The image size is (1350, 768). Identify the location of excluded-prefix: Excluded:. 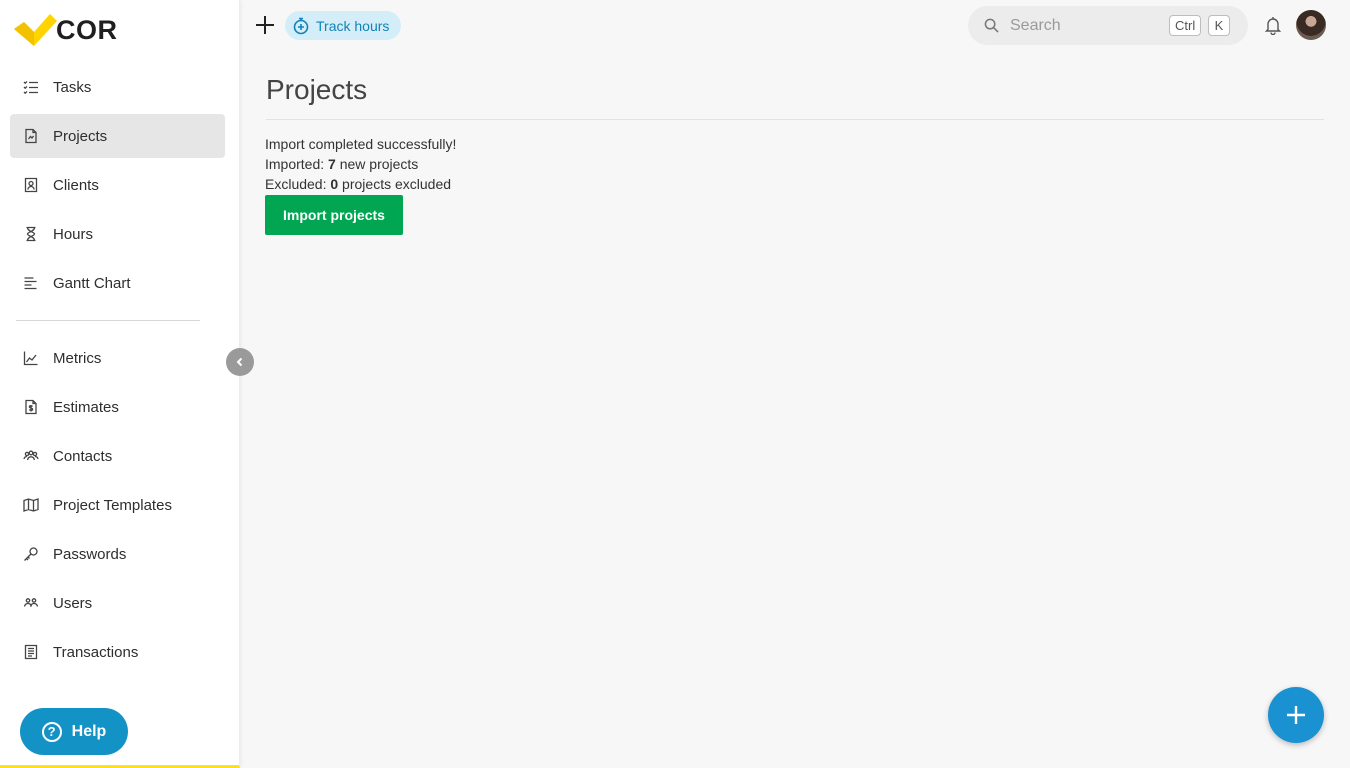
(298, 184).